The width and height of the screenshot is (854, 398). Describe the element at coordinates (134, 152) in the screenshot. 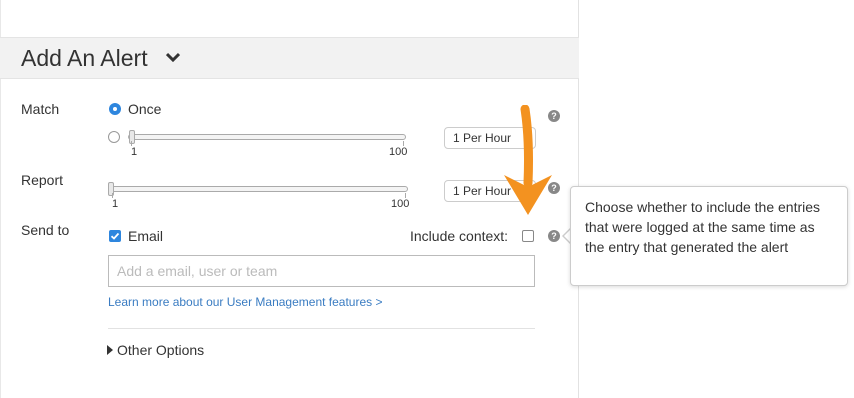

I see `match-slider-min: 1` at that location.